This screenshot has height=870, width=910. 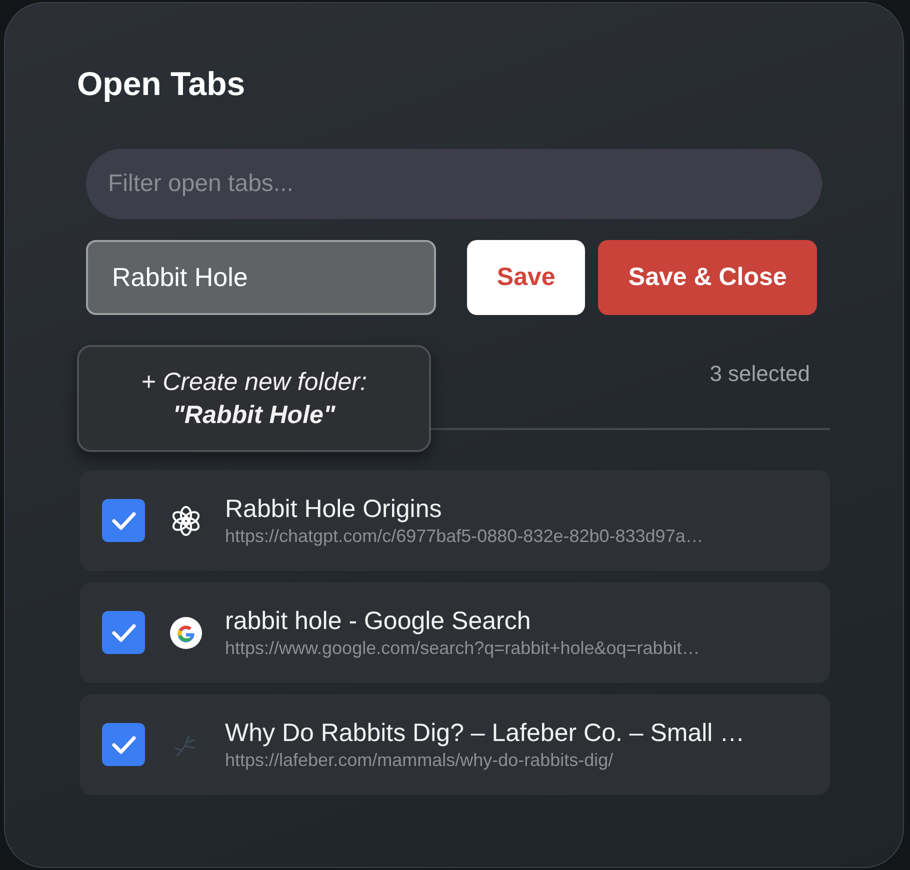 I want to click on tab-item: Why Do Rabbits Dig? – Lafeber Co. – Small … https://lafeber.com/mammals/why-do-rabbits-dig/, so click(x=455, y=744).